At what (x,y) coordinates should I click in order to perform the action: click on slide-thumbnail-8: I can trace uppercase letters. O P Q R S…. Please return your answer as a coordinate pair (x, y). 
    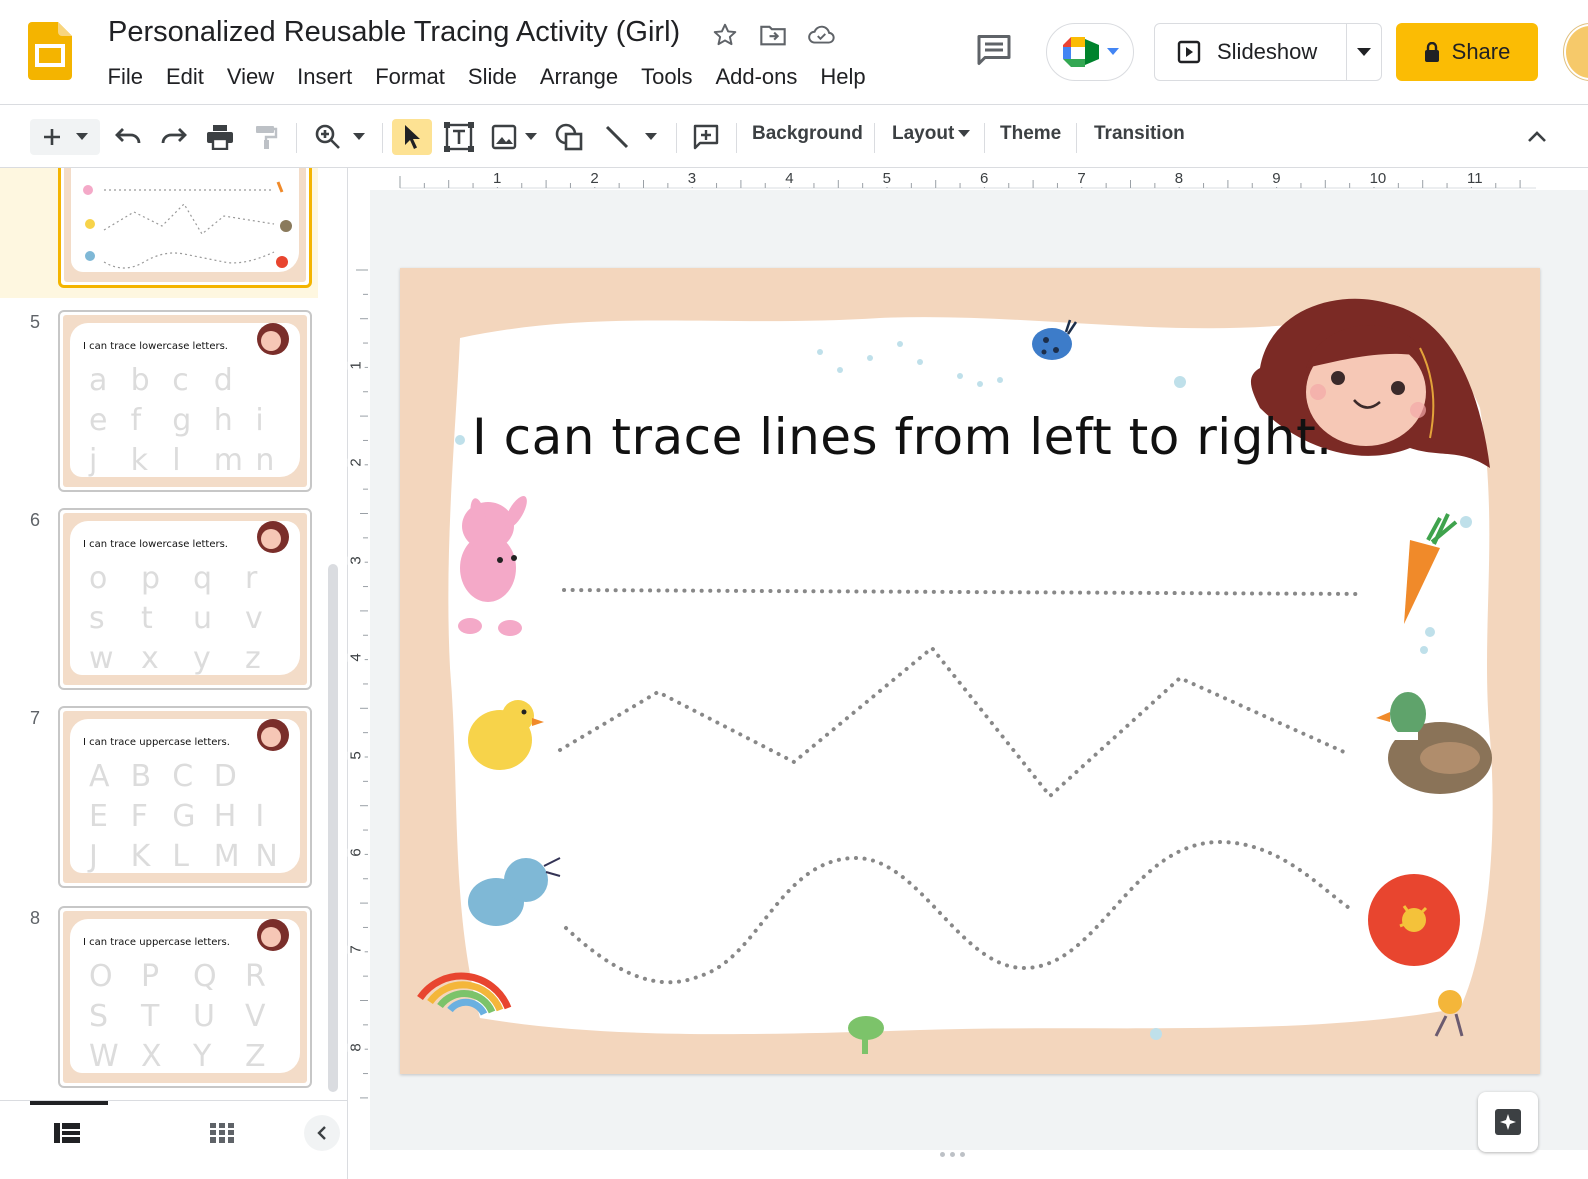
    Looking at the image, I should click on (185, 997).